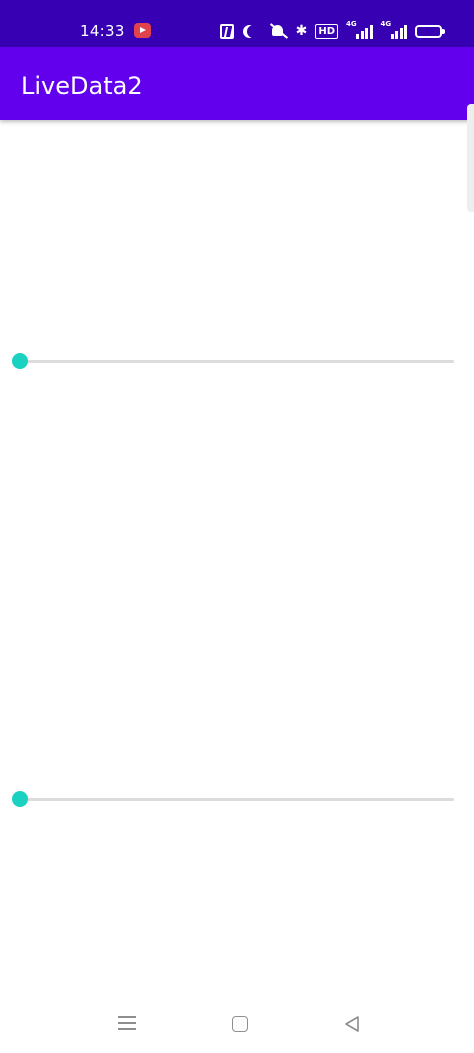 This screenshot has height=1053, width=474. I want to click on sim1-network-label: 4G, so click(351, 24).